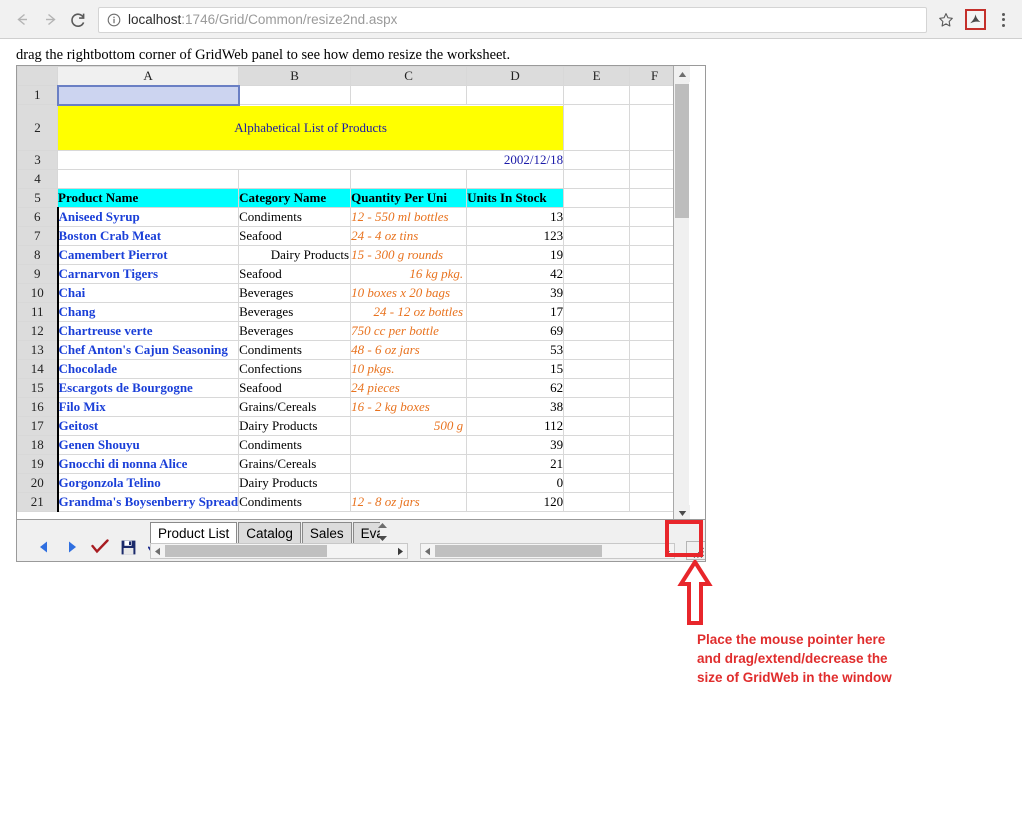 The width and height of the screenshot is (1022, 831). Describe the element at coordinates (597, 293) in the screenshot. I see `cell-e10` at that location.